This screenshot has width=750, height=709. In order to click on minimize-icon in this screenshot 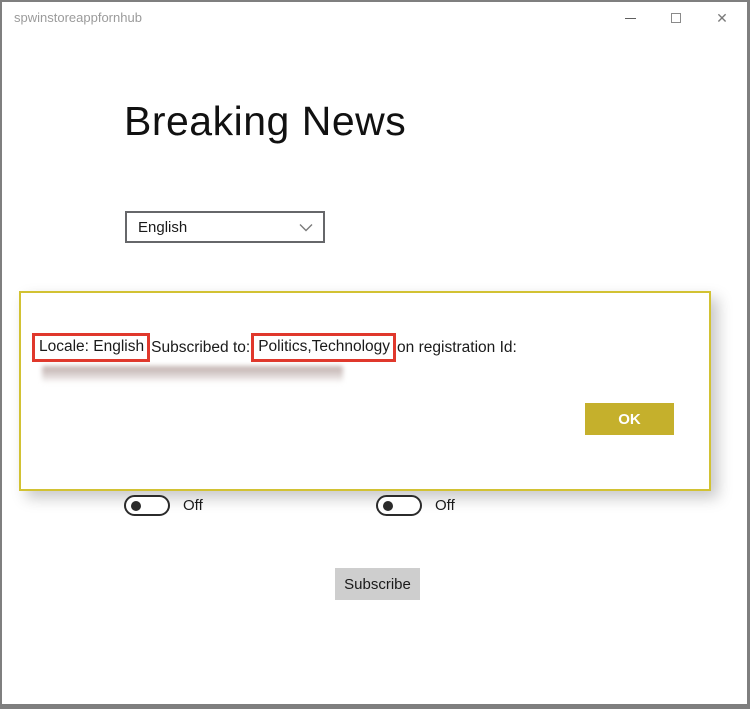, I will do `click(630, 18)`.